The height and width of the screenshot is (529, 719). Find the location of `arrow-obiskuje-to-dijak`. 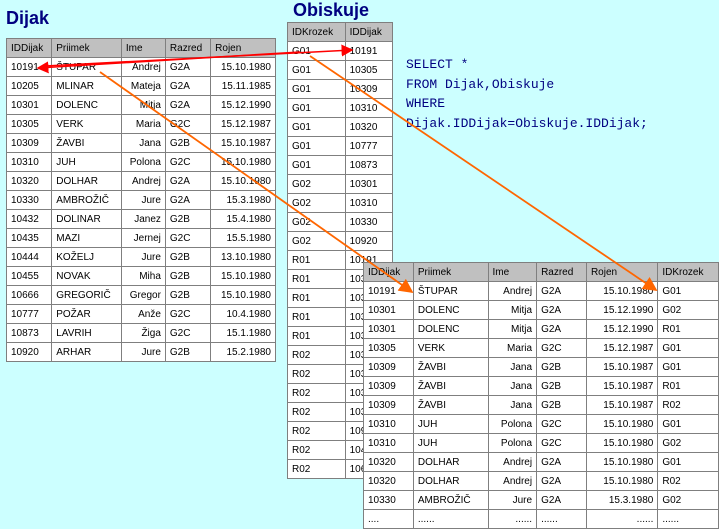

arrow-obiskuje-to-dijak is located at coordinates (168, 62).